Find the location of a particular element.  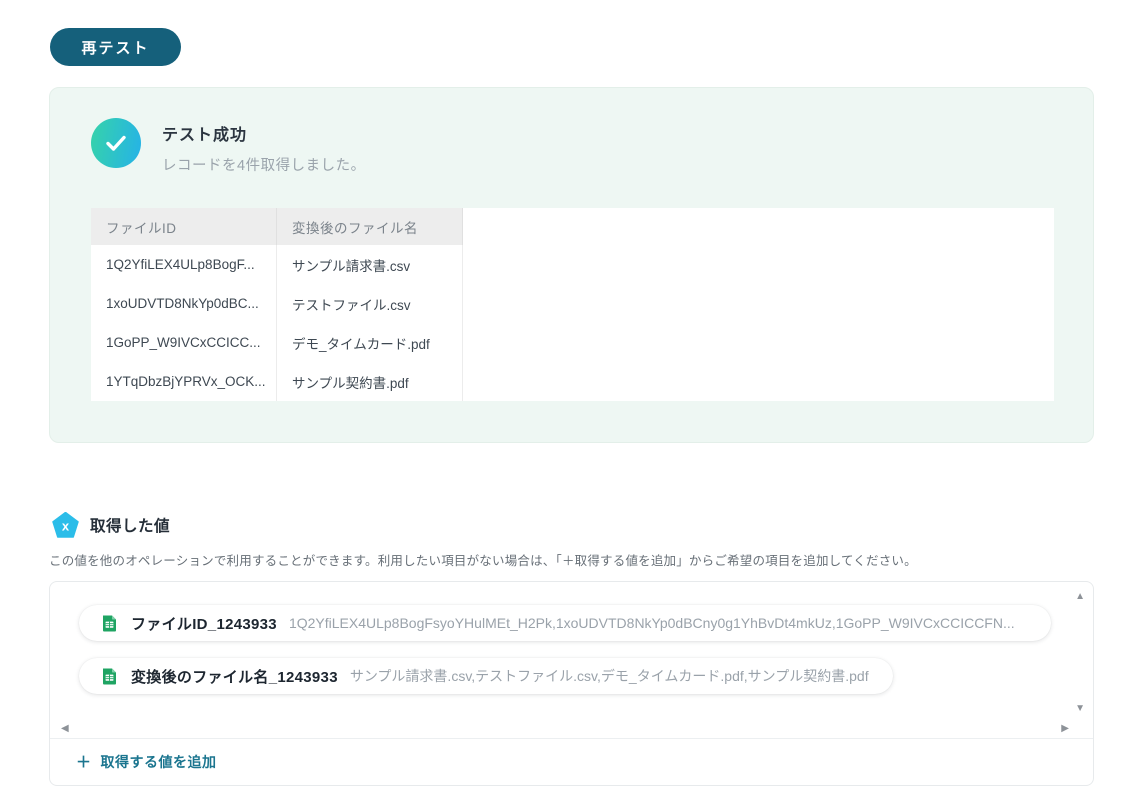

add-value-button: ＋ 取得する値を追加 is located at coordinates (146, 761).